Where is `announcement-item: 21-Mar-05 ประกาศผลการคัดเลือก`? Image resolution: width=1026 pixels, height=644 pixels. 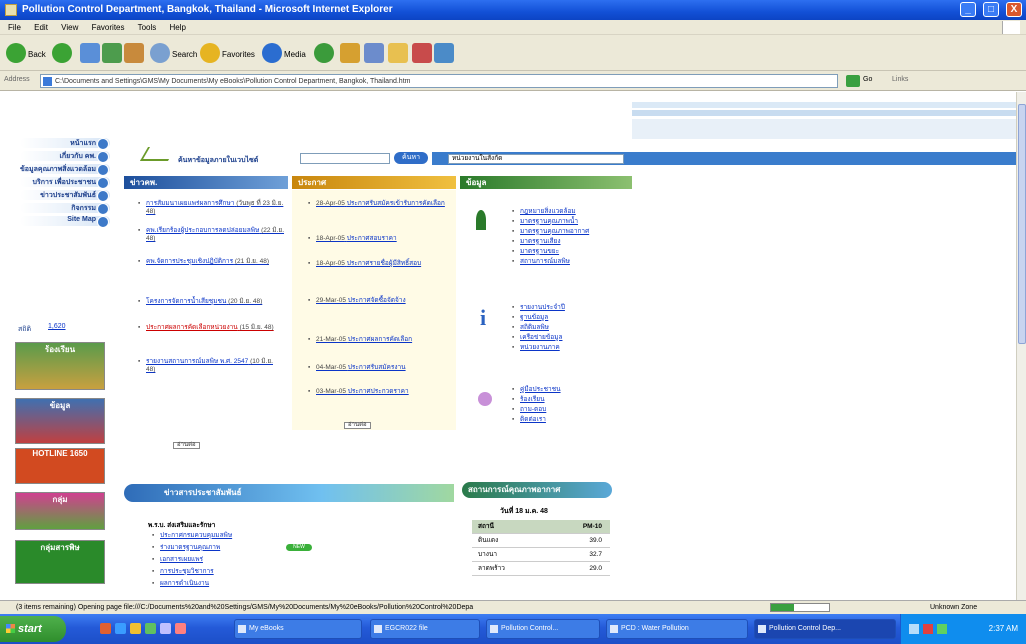 announcement-item: 21-Mar-05 ประกาศผลการคัดเลือก is located at coordinates (379, 340).